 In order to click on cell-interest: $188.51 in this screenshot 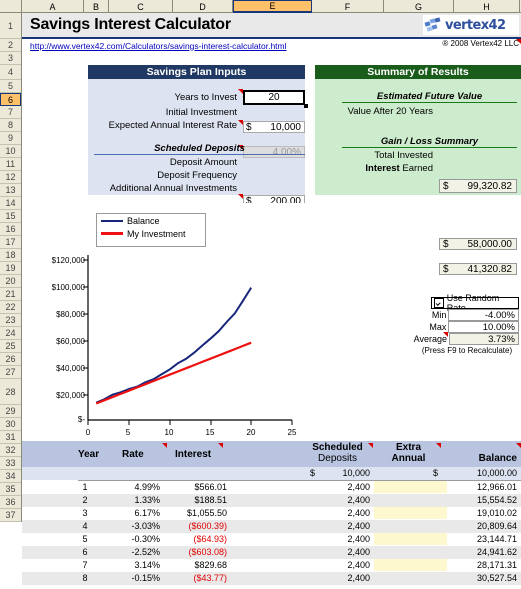, I will do `click(210, 500)`.